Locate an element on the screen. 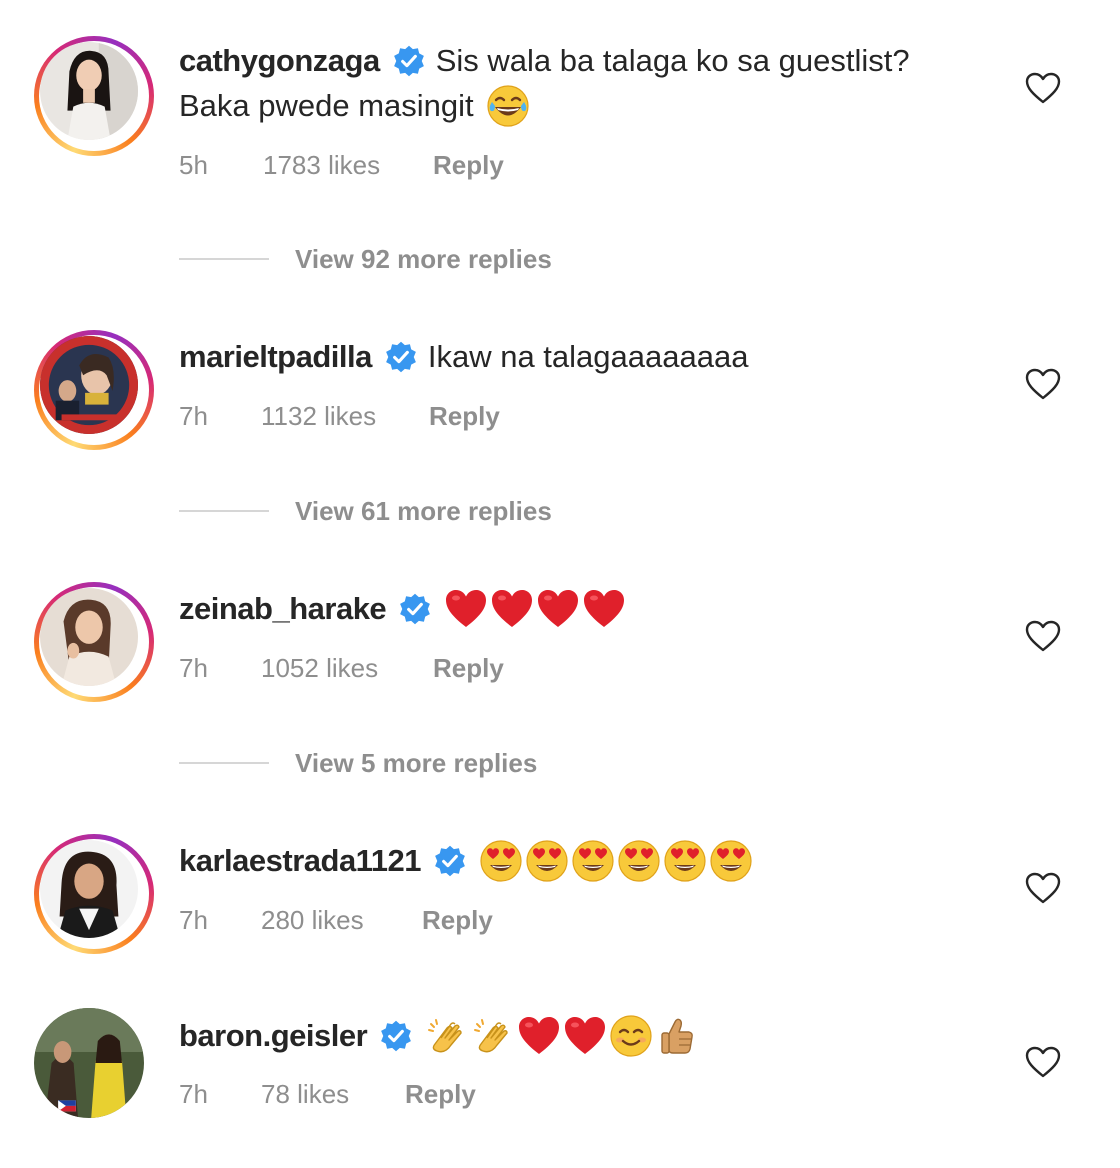  comment-line-1: baron.geisler is located at coordinates (439, 1036).